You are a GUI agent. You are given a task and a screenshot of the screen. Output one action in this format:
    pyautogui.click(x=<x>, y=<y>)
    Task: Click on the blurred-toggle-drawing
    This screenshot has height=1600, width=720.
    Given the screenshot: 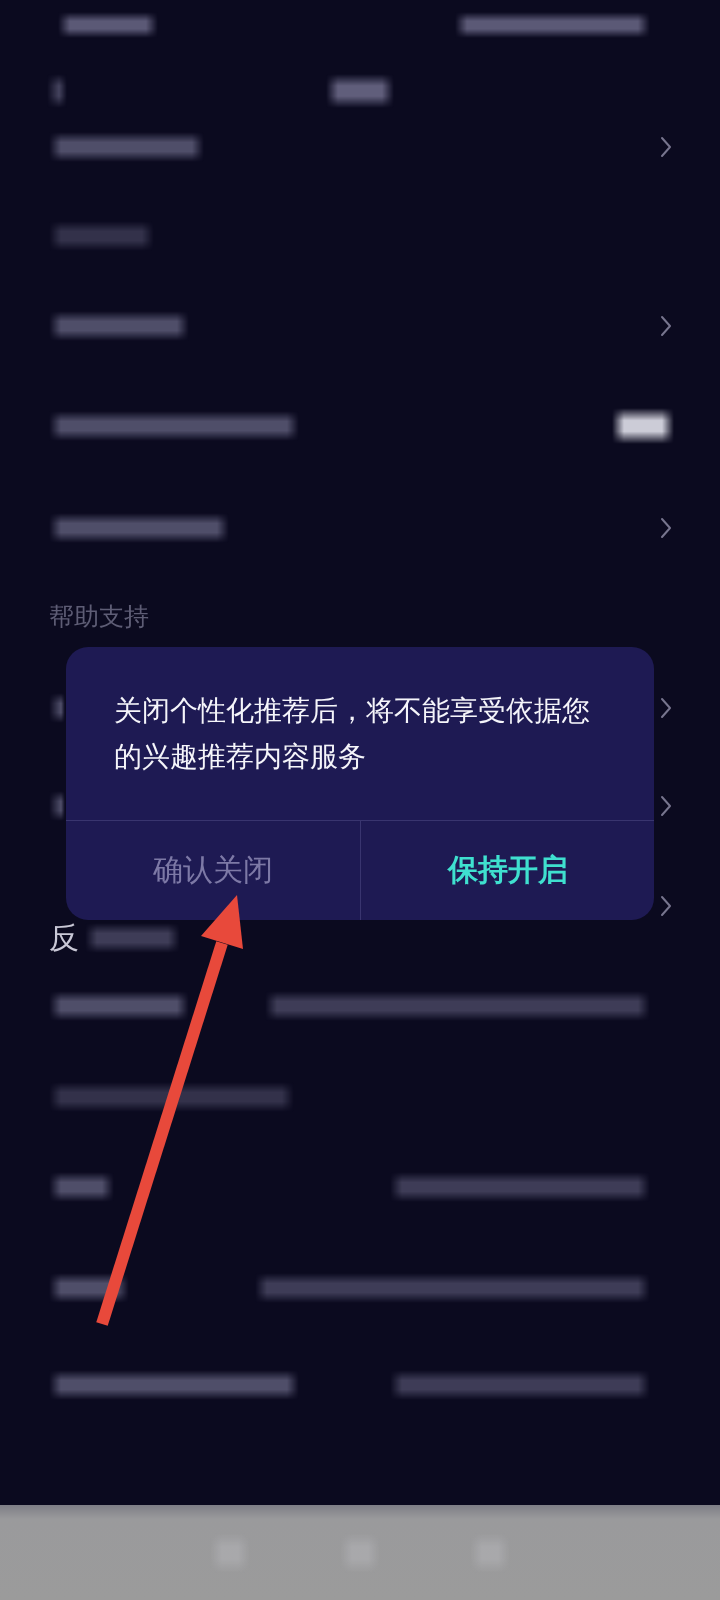 What is the action you would take?
    pyautogui.click(x=643, y=426)
    